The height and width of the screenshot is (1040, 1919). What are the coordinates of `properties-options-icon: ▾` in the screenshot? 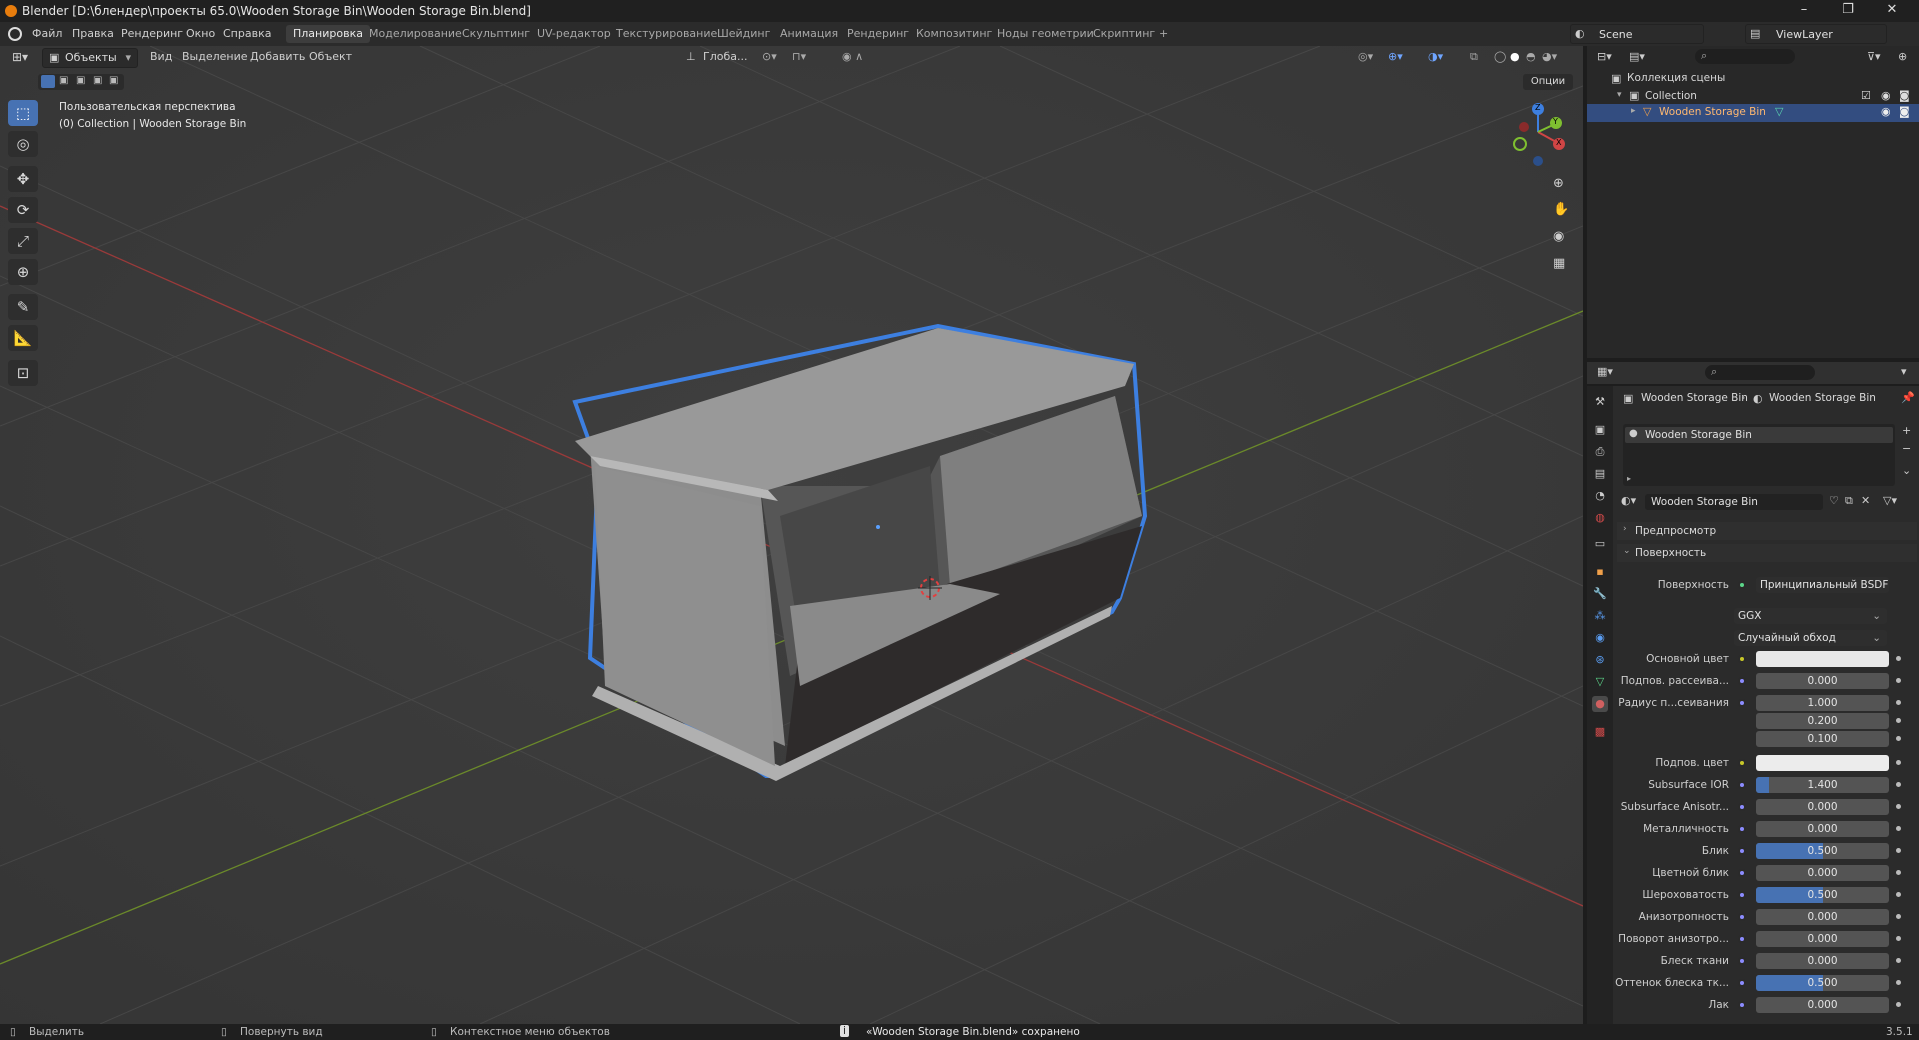 It's located at (1904, 371).